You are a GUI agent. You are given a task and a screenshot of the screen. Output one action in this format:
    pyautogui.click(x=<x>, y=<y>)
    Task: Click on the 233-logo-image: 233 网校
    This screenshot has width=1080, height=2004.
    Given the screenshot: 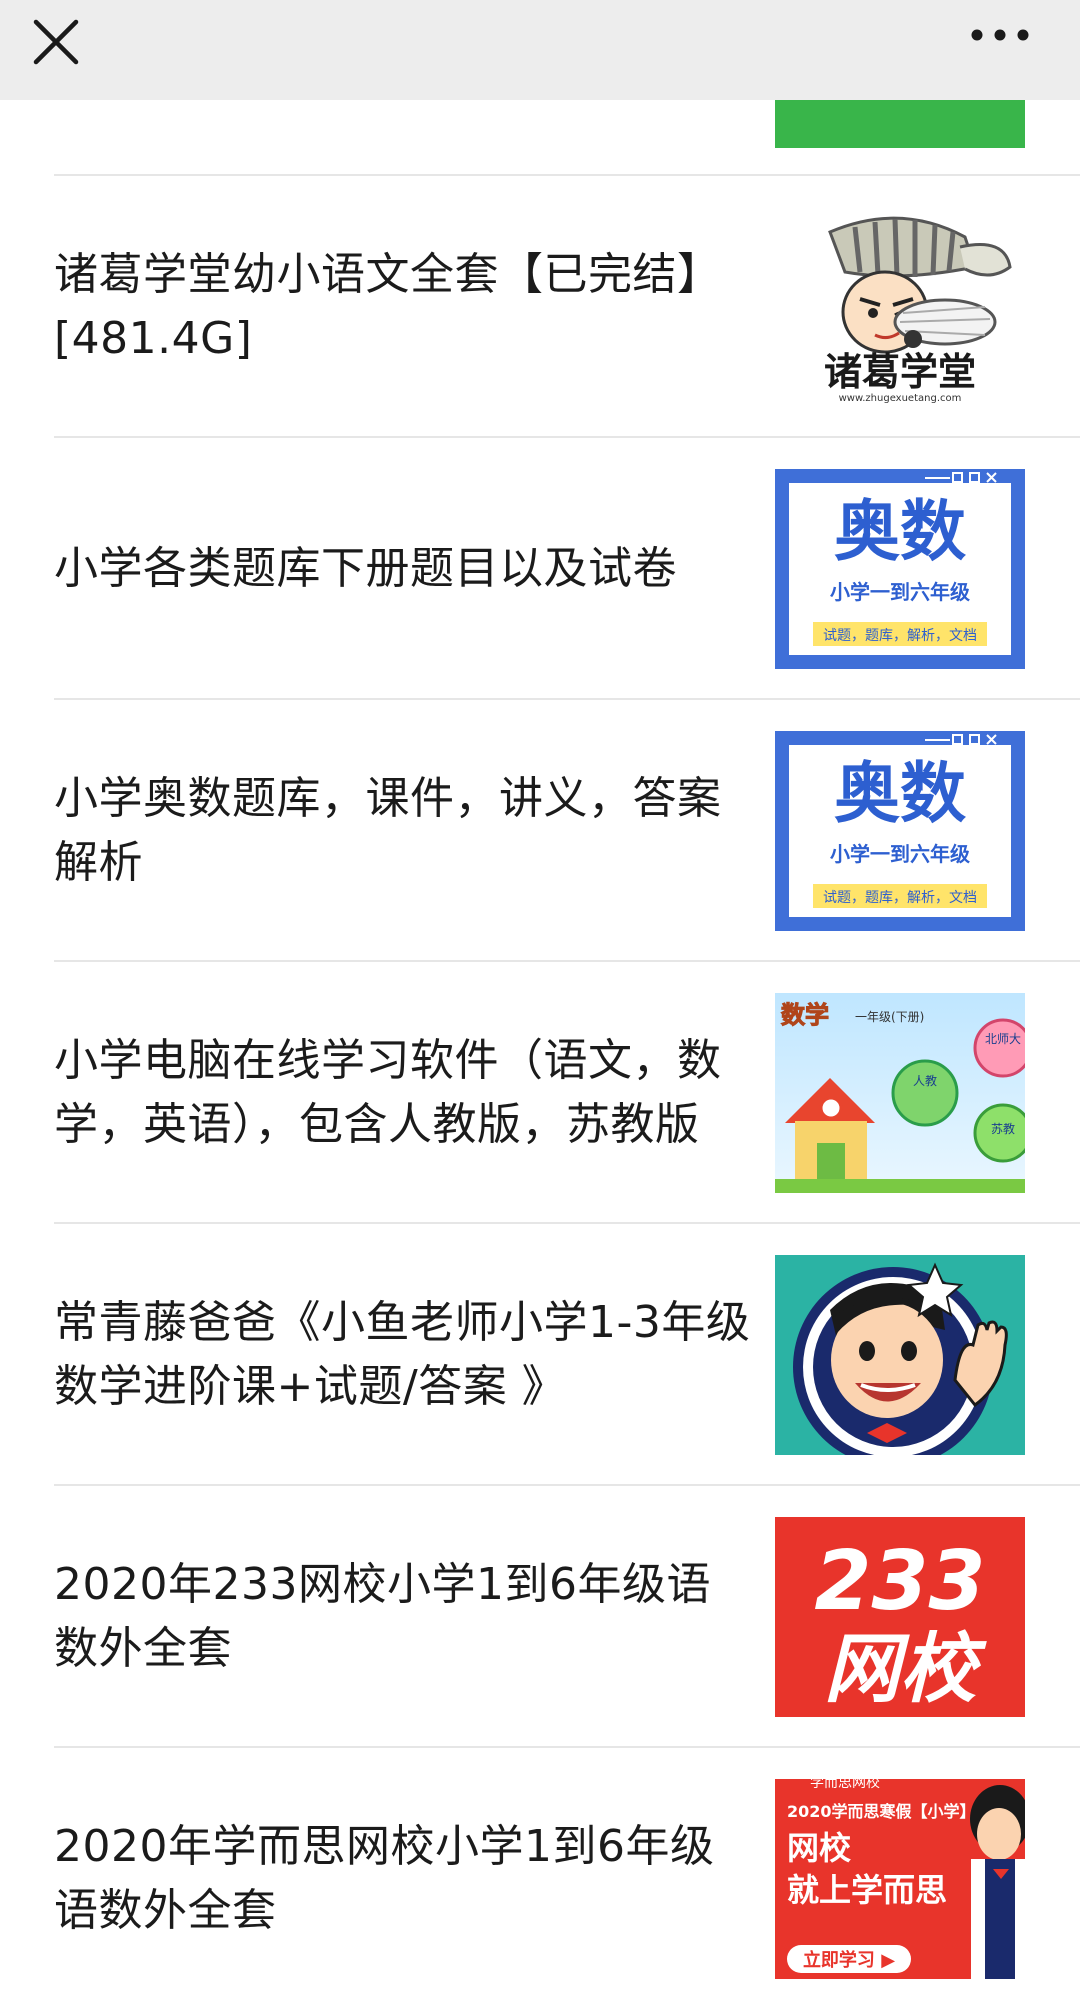 What is the action you would take?
    pyautogui.click(x=900, y=1617)
    